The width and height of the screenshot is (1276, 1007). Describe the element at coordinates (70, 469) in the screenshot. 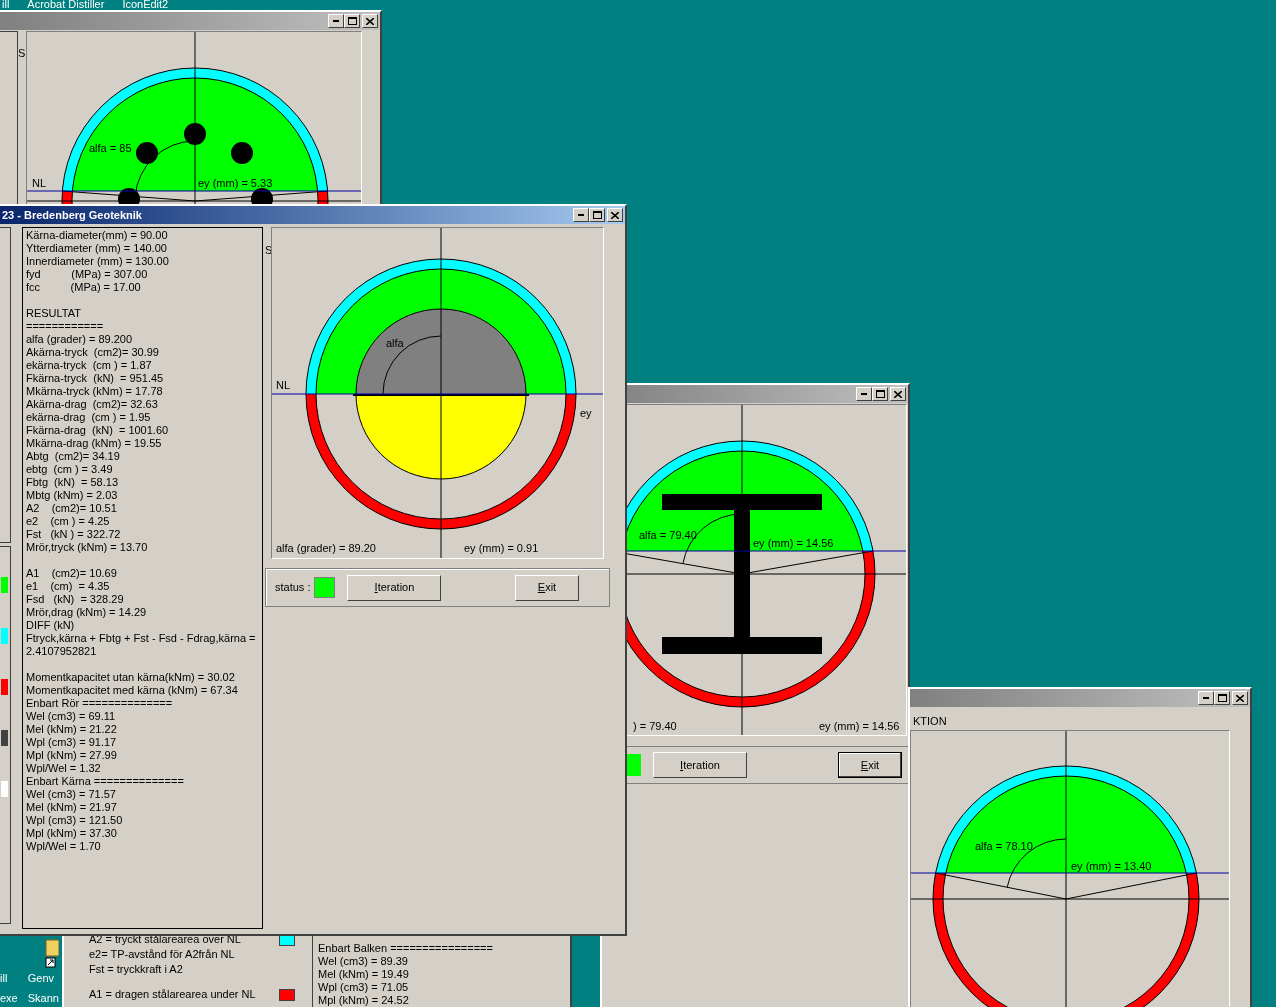

I see `report-line: ebtg (cm ) = 3.49` at that location.